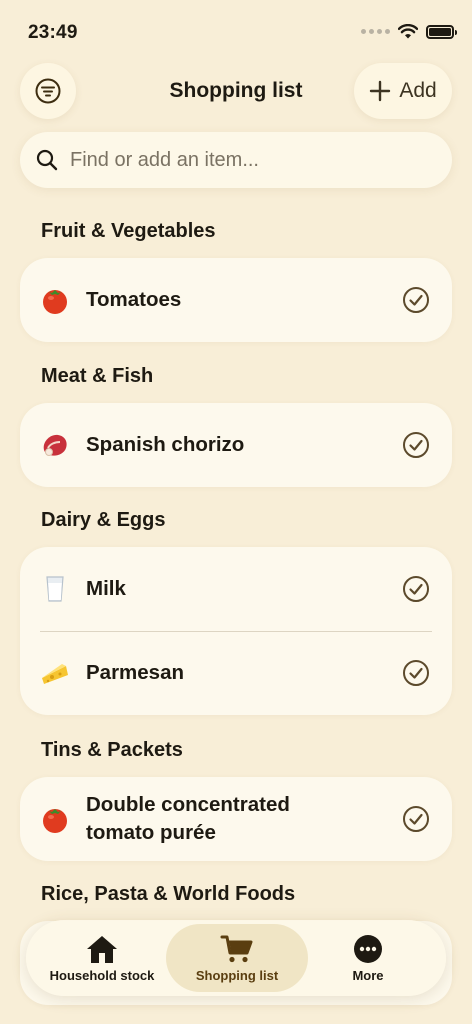 The height and width of the screenshot is (1024, 472). I want to click on milk-icon, so click(55, 589).